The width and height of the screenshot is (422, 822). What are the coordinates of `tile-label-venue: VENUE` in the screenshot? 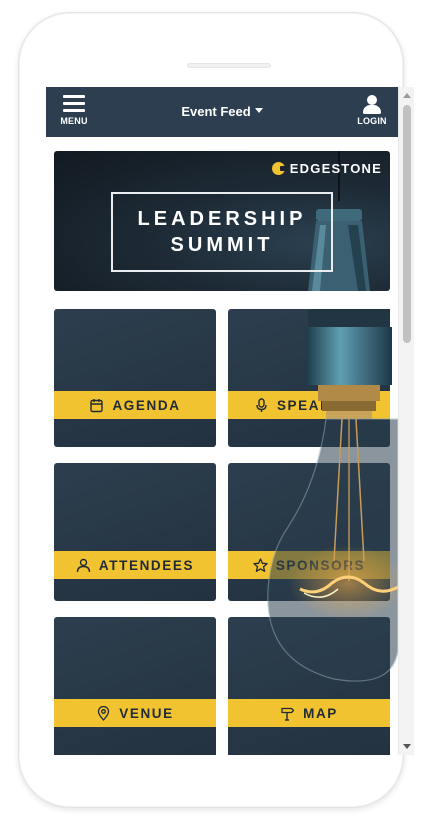 It's located at (146, 713).